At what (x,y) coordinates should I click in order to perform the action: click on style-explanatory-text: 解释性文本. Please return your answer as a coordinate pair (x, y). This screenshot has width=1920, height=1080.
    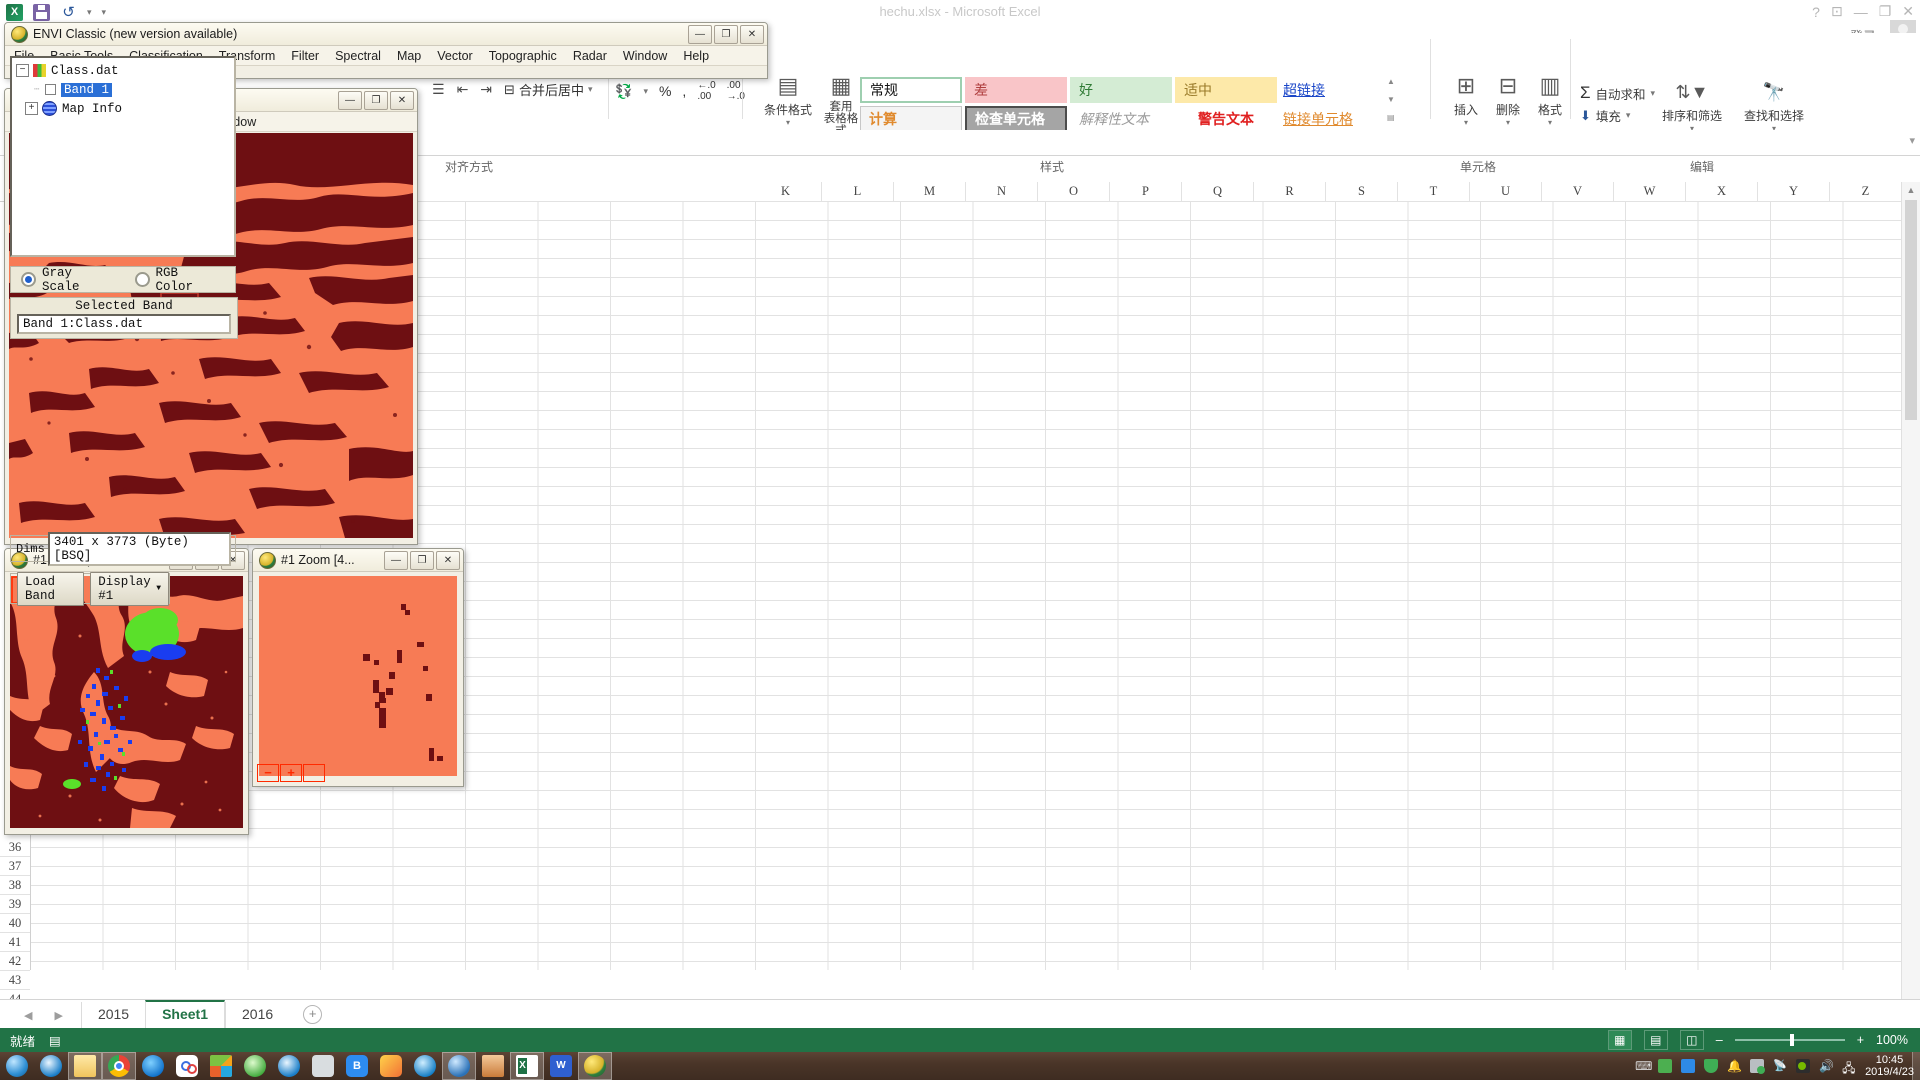
    Looking at the image, I should click on (1121, 119).